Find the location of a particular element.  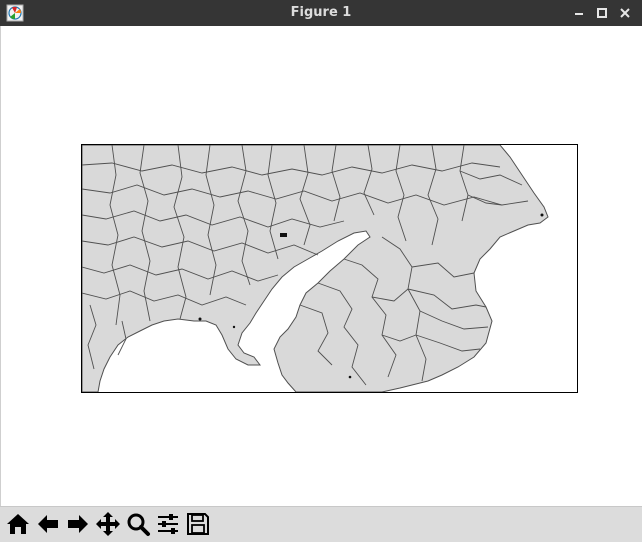

pan-button is located at coordinates (108, 524).